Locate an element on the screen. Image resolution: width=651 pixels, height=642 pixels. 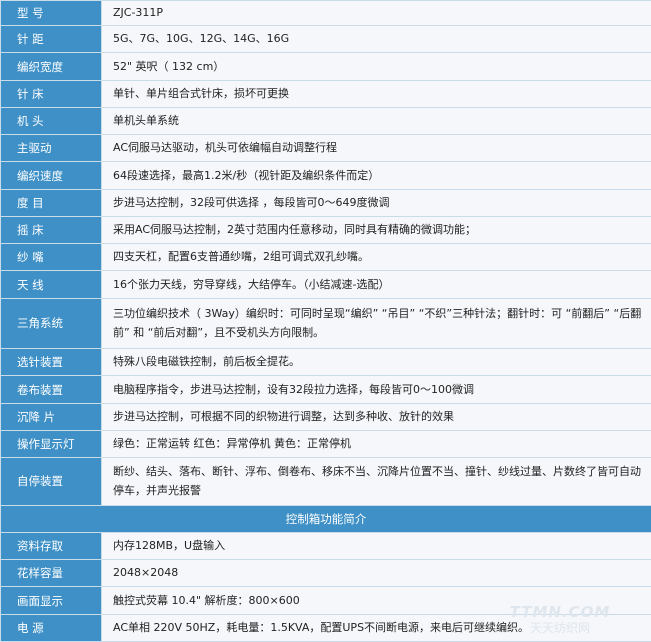
table-row: 机 头 单机头单系统 is located at coordinates (325, 121).